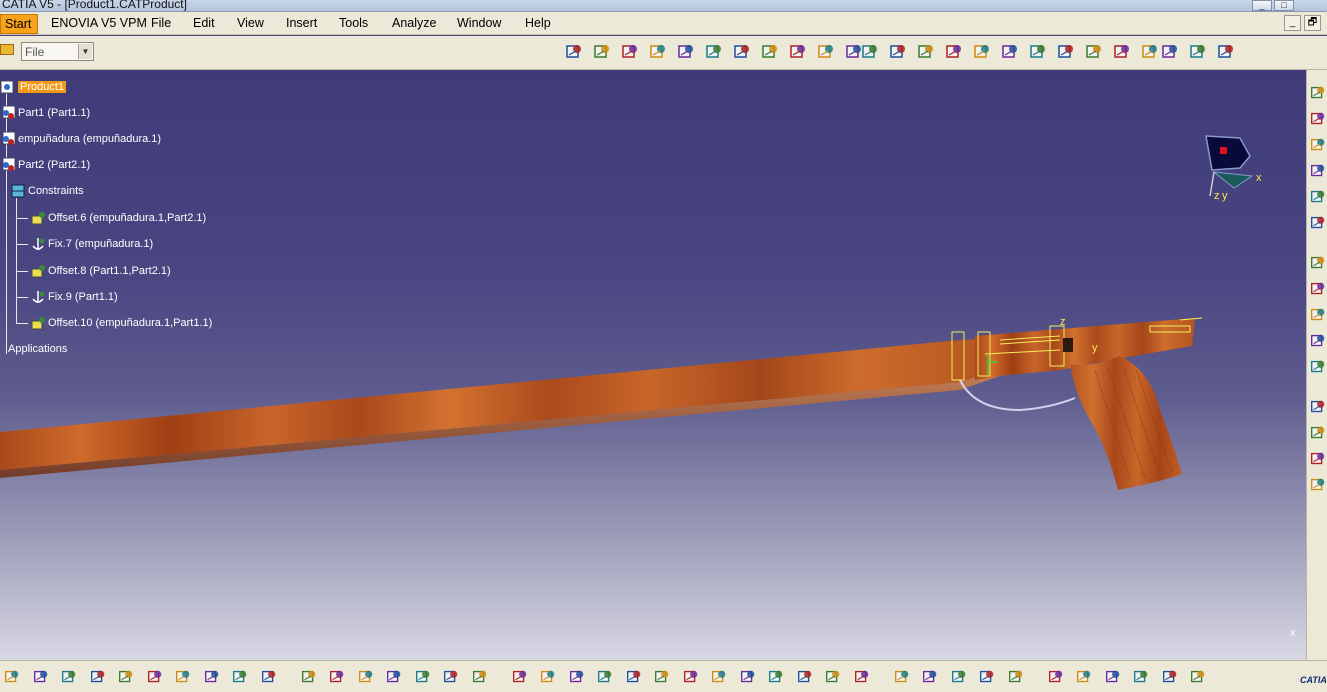 The width and height of the screenshot is (1327, 692). I want to click on copy-icon, so click(155, 677).